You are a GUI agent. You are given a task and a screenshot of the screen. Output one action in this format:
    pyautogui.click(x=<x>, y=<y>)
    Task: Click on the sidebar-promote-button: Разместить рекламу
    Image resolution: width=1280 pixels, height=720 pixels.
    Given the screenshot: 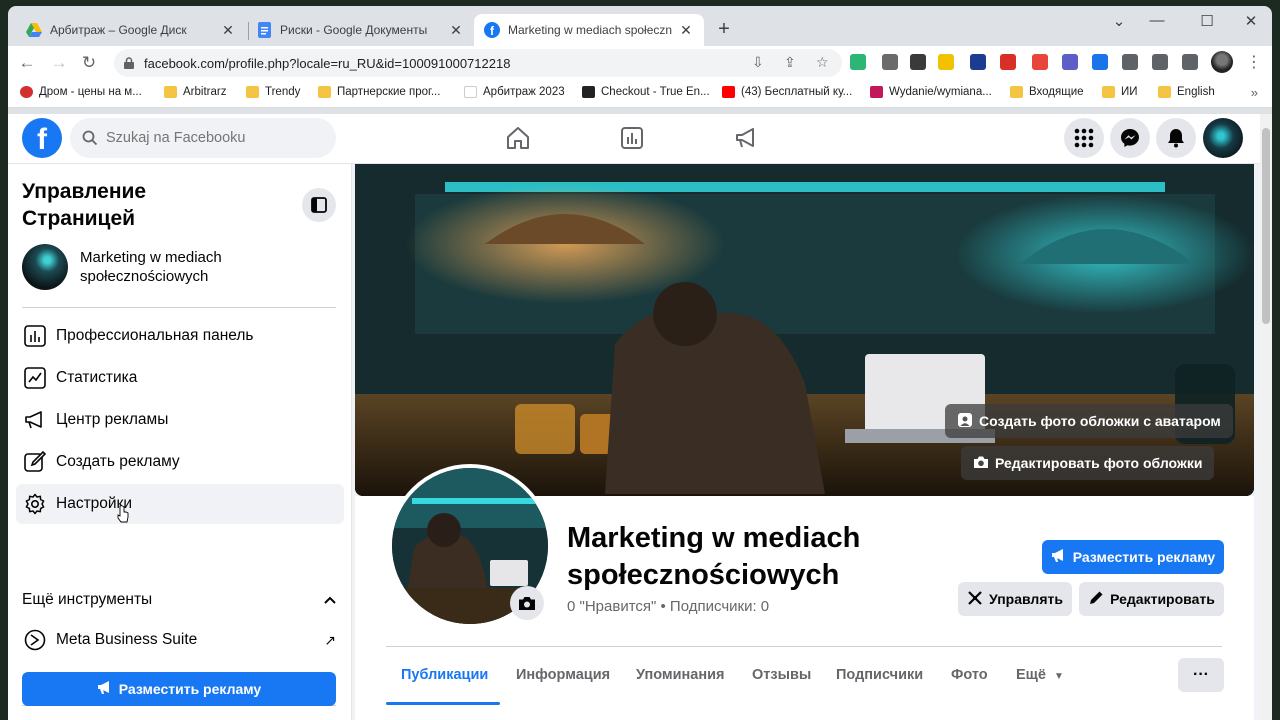 What is the action you would take?
    pyautogui.click(x=179, y=689)
    